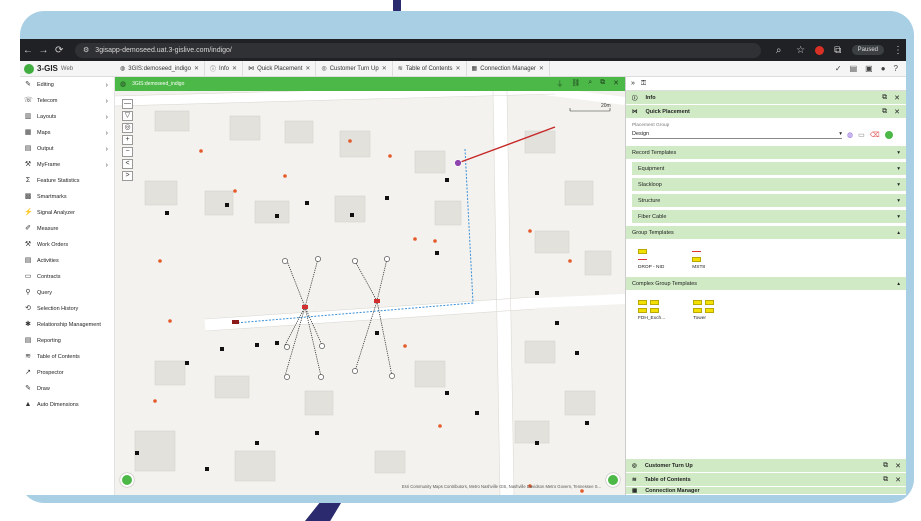  I want to click on user-icon: ●, so click(883, 68).